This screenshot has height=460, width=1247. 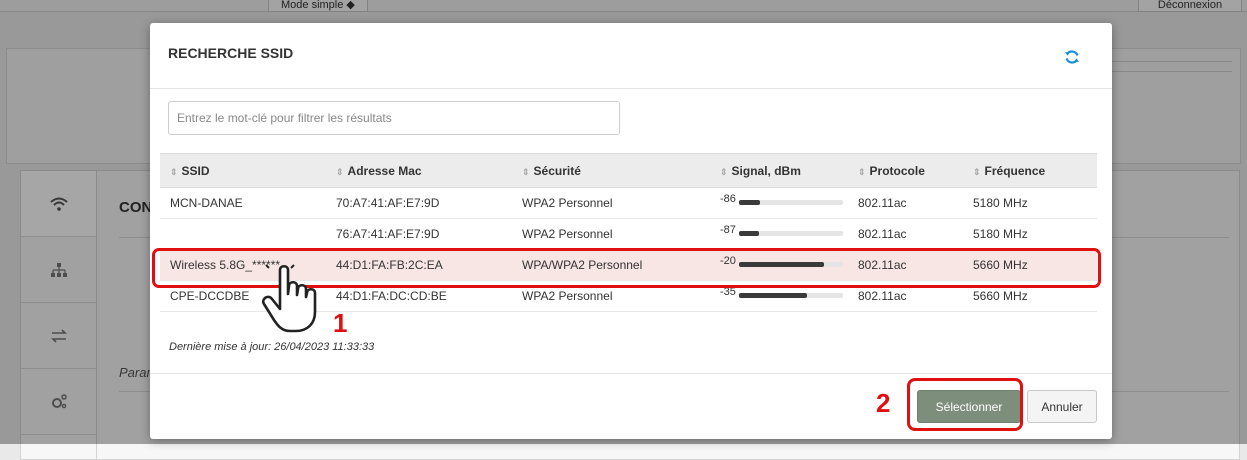 I want to click on hand-pointer-icon, so click(x=289, y=297).